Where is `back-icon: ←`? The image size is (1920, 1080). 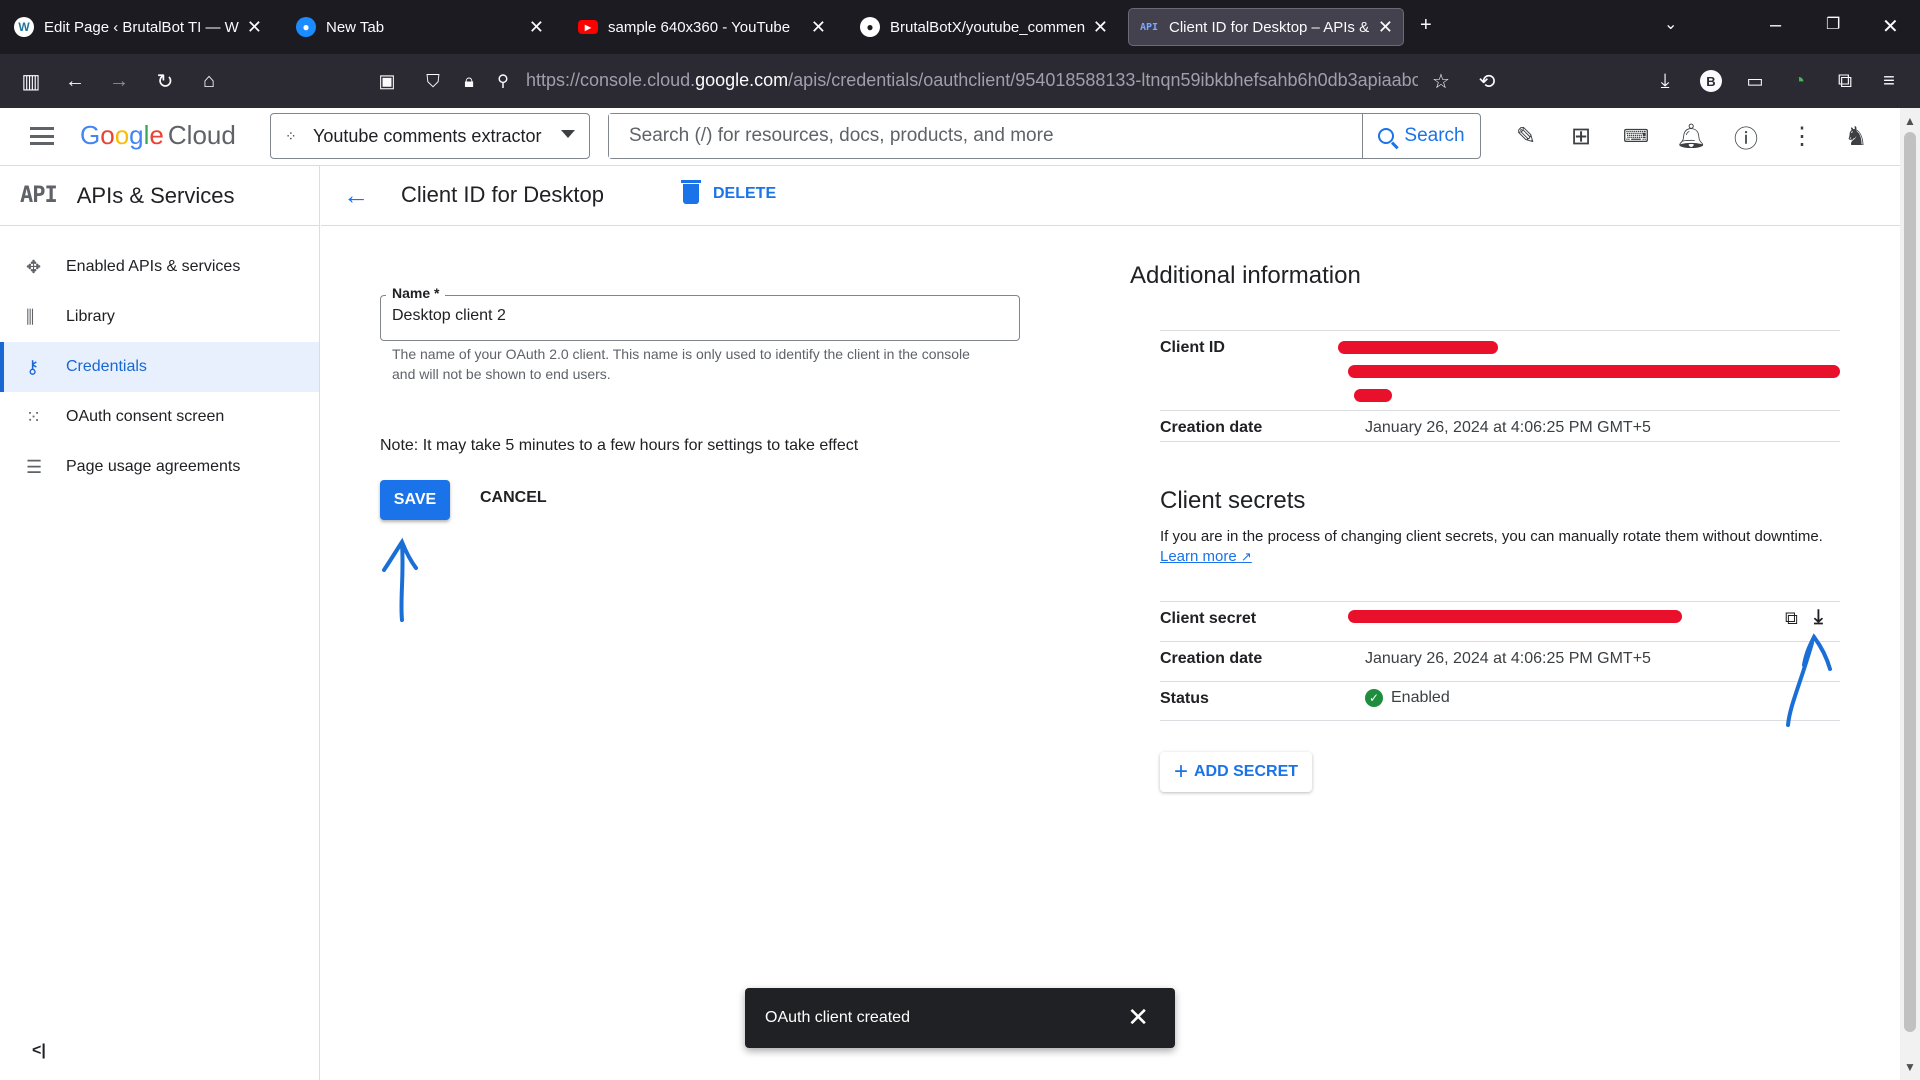
back-icon: ← is located at coordinates (75, 81).